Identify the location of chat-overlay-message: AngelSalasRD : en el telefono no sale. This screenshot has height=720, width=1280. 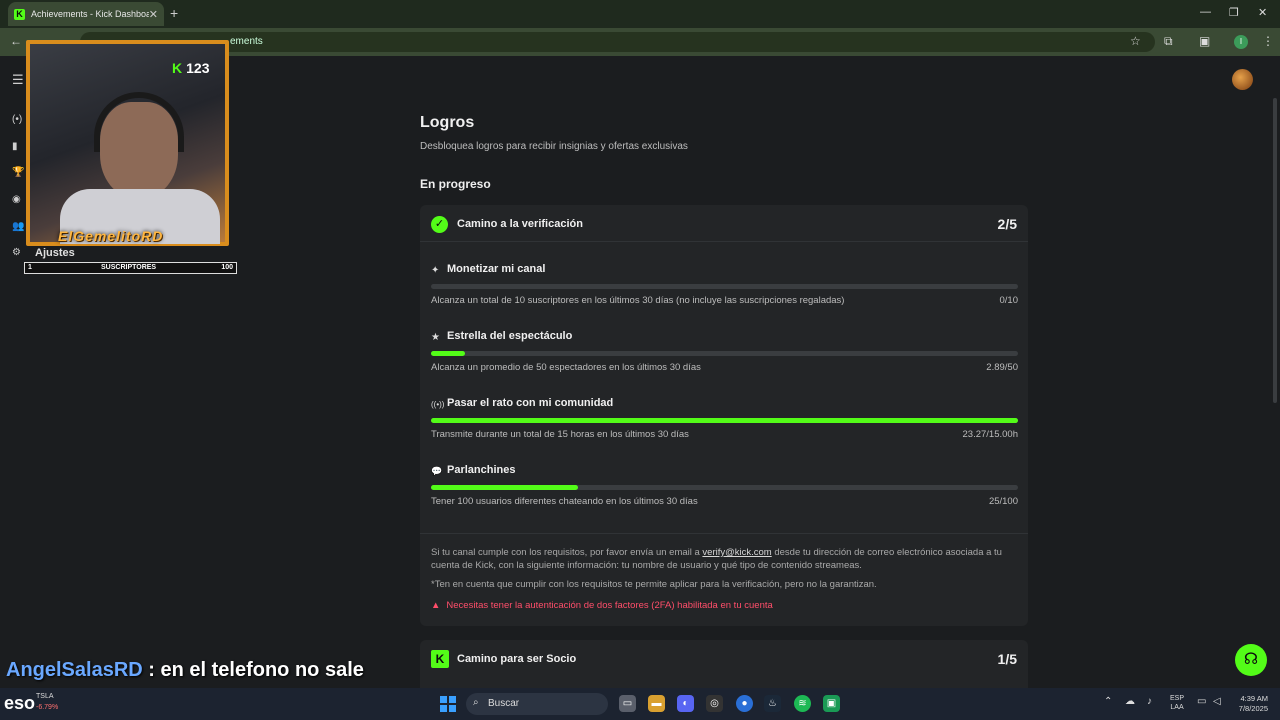
(185, 670).